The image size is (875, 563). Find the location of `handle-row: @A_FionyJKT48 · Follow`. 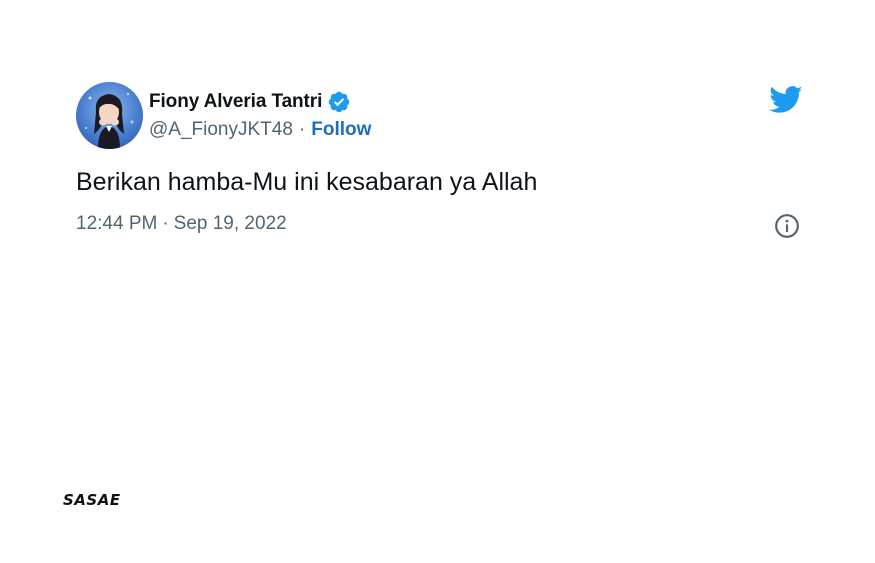

handle-row: @A_FionyJKT48 · Follow is located at coordinates (260, 130).